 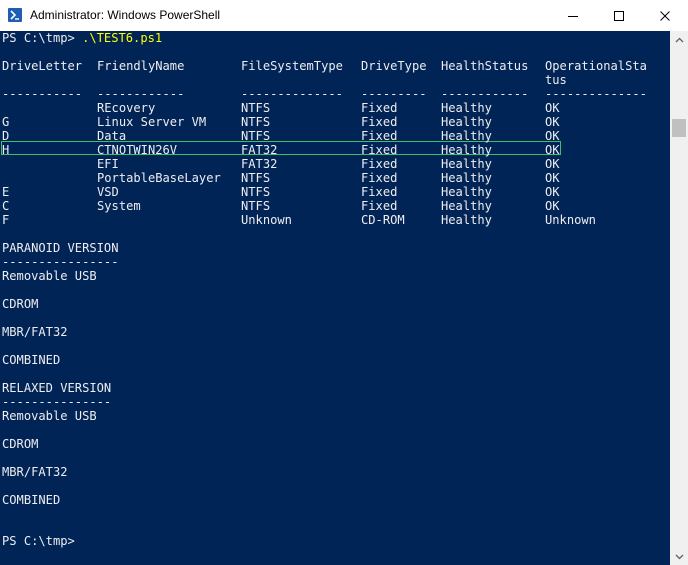 I want to click on table-header: DriveType, so click(x=394, y=66).